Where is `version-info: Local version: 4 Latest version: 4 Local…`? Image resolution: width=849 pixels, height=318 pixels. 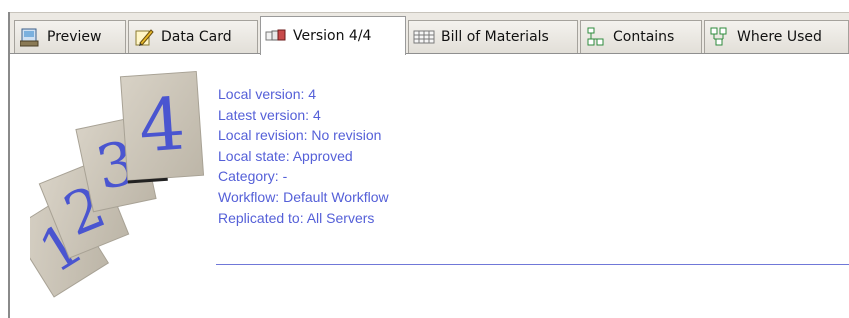 version-info: Local version: 4 Latest version: 4 Local… is located at coordinates (303, 156).